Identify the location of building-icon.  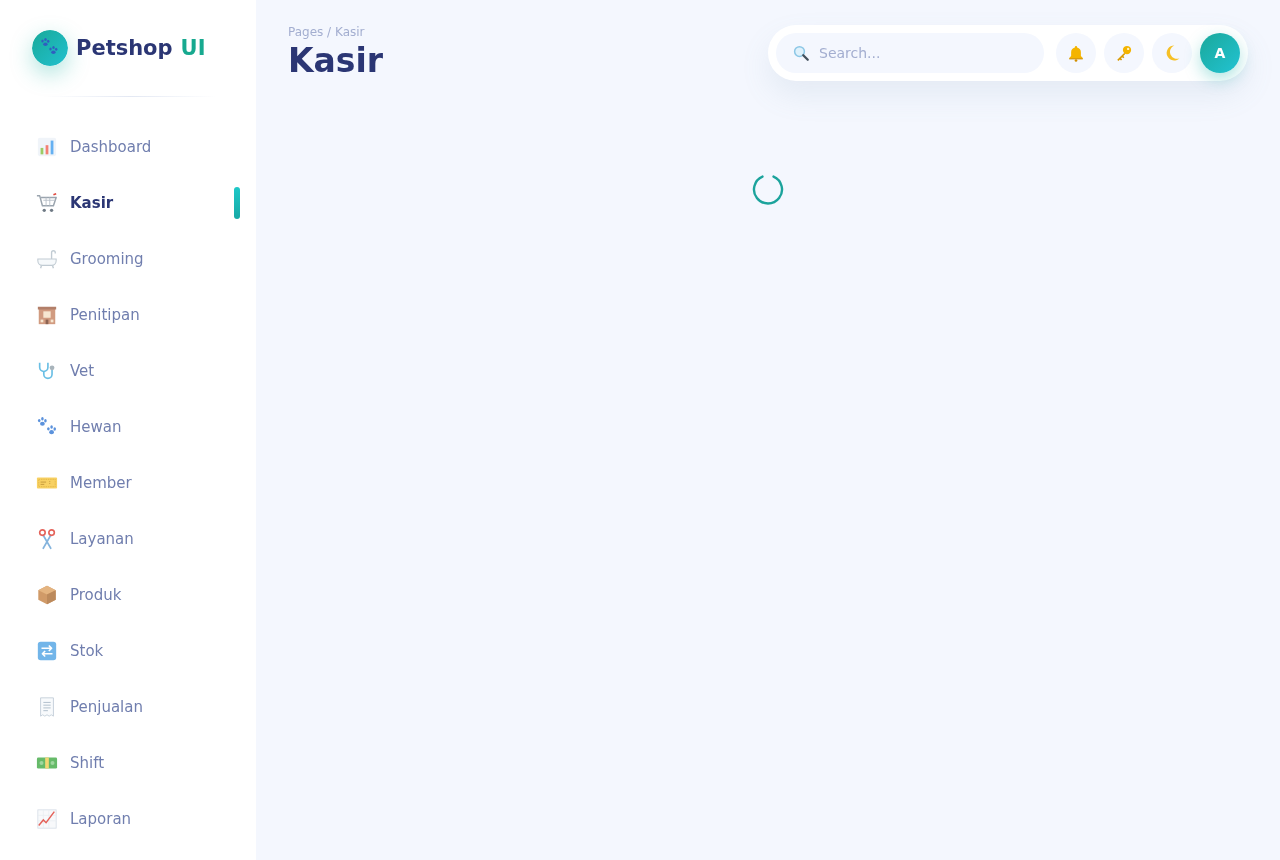
(47, 315).